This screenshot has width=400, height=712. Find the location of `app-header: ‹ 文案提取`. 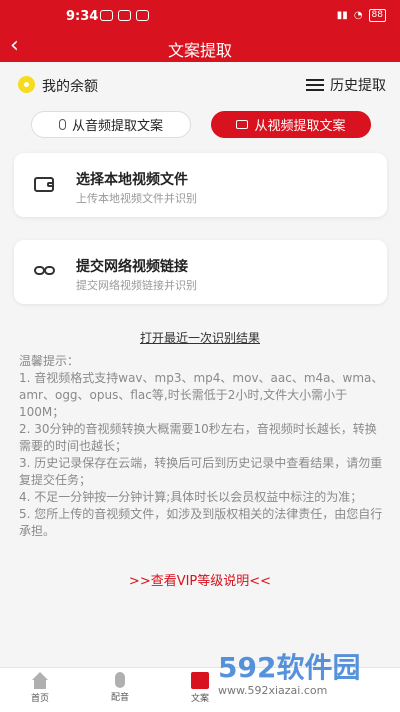

app-header: ‹ 文案提取 is located at coordinates (200, 47).